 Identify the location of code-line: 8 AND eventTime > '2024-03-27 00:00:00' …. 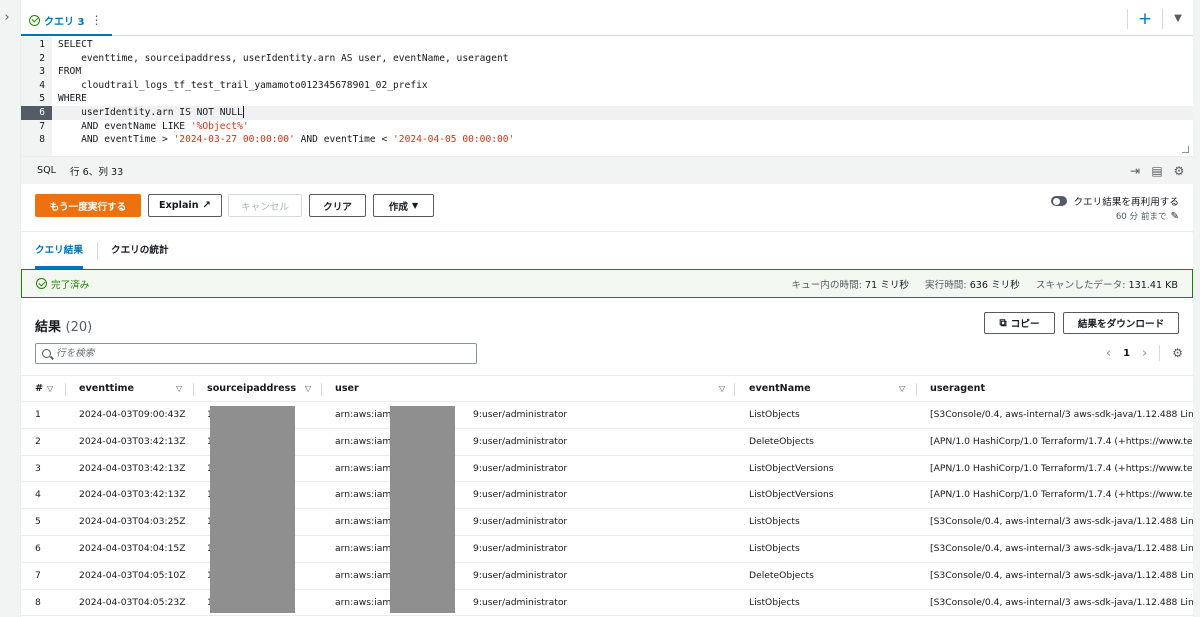
(607, 140).